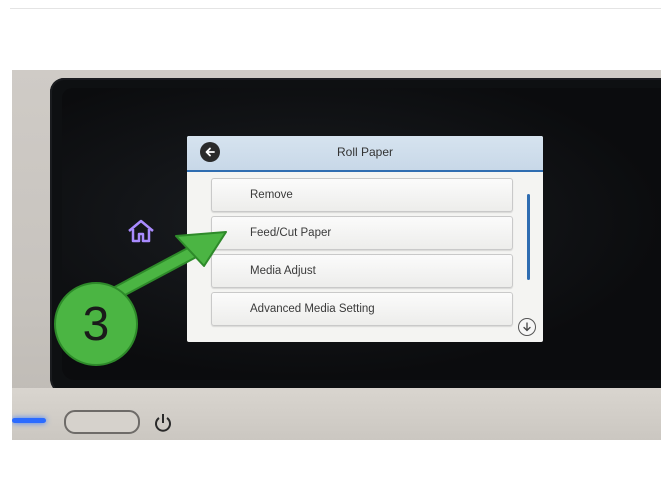  What do you see at coordinates (141, 231) in the screenshot?
I see `home-icon` at bounding box center [141, 231].